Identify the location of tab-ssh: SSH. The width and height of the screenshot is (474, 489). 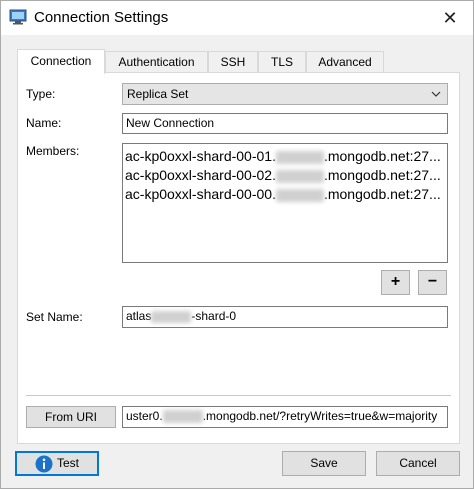
(233, 62).